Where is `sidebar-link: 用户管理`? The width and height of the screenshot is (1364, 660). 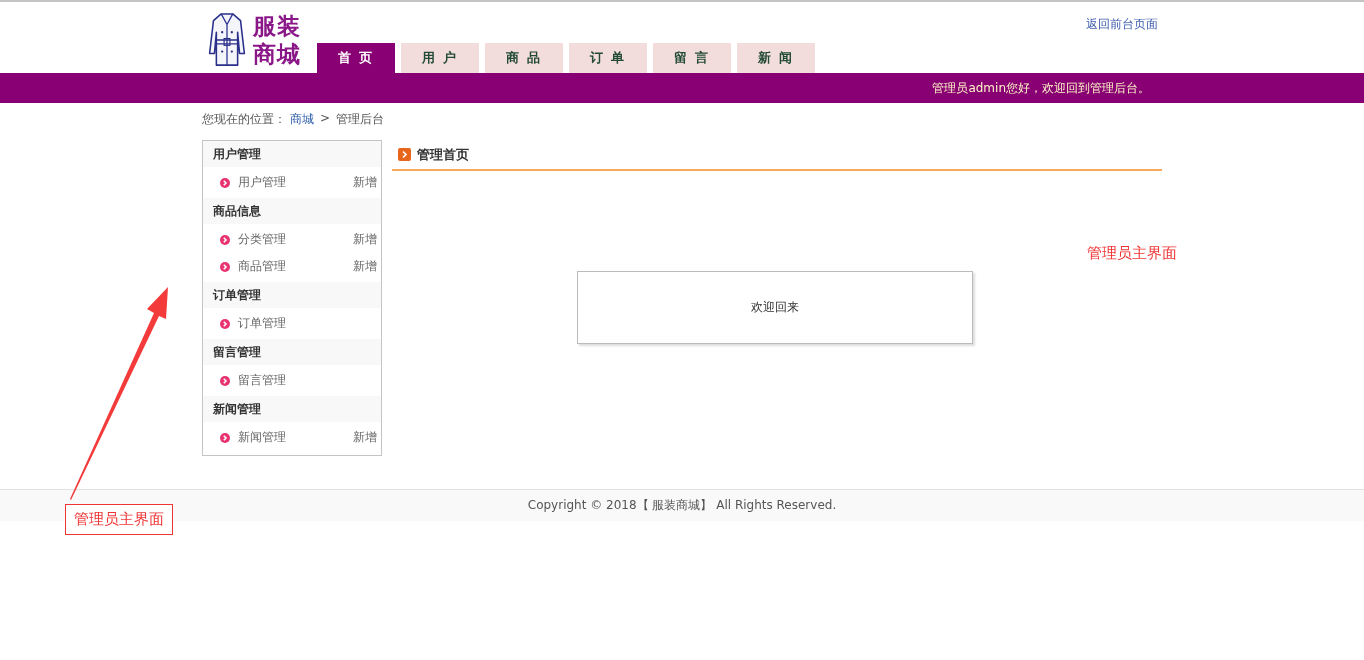 sidebar-link: 用户管理 is located at coordinates (295, 182).